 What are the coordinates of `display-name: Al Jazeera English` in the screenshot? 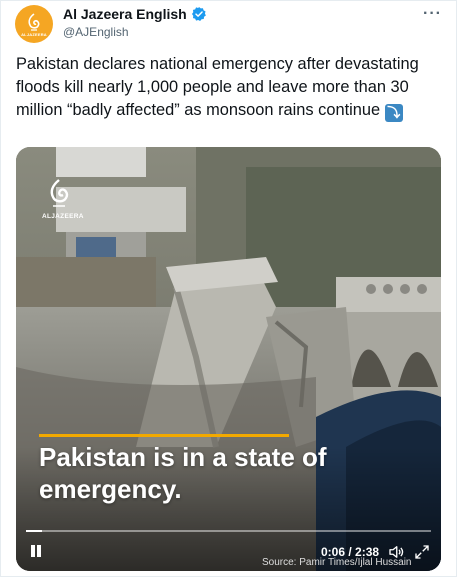 It's located at (125, 14).